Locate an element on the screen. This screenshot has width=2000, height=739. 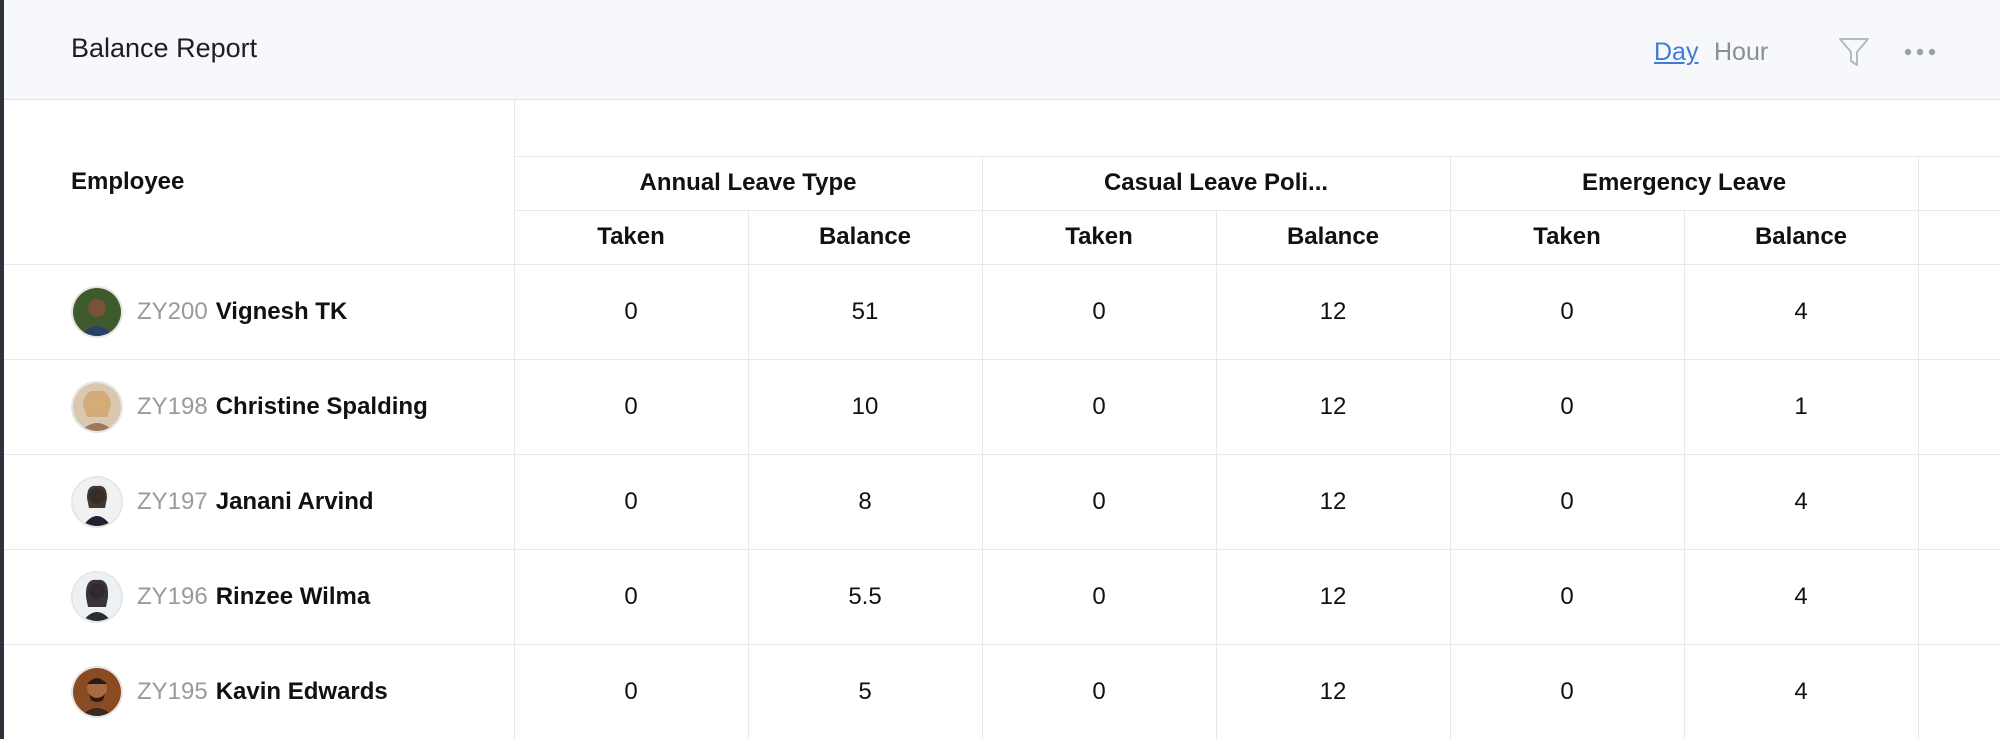
table-row: ZY198 Christine Spalding is located at coordinates (249, 406).